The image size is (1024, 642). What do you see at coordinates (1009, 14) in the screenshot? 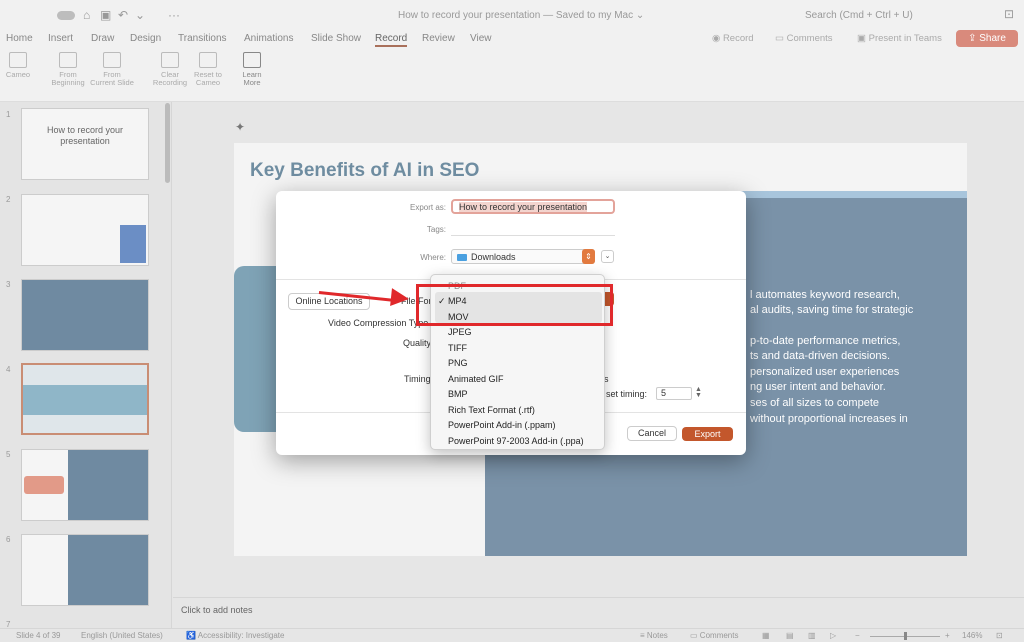
I see `account-icon: ⊡` at bounding box center [1009, 14].